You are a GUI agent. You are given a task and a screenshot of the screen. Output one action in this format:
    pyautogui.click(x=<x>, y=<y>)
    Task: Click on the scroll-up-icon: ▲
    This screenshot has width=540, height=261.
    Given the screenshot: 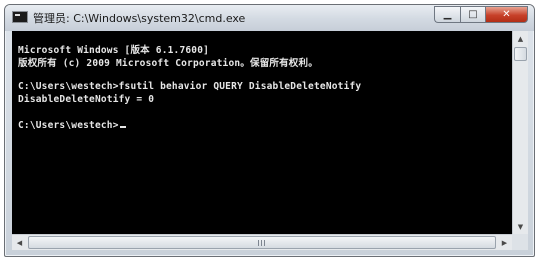 What is the action you would take?
    pyautogui.click(x=520, y=38)
    